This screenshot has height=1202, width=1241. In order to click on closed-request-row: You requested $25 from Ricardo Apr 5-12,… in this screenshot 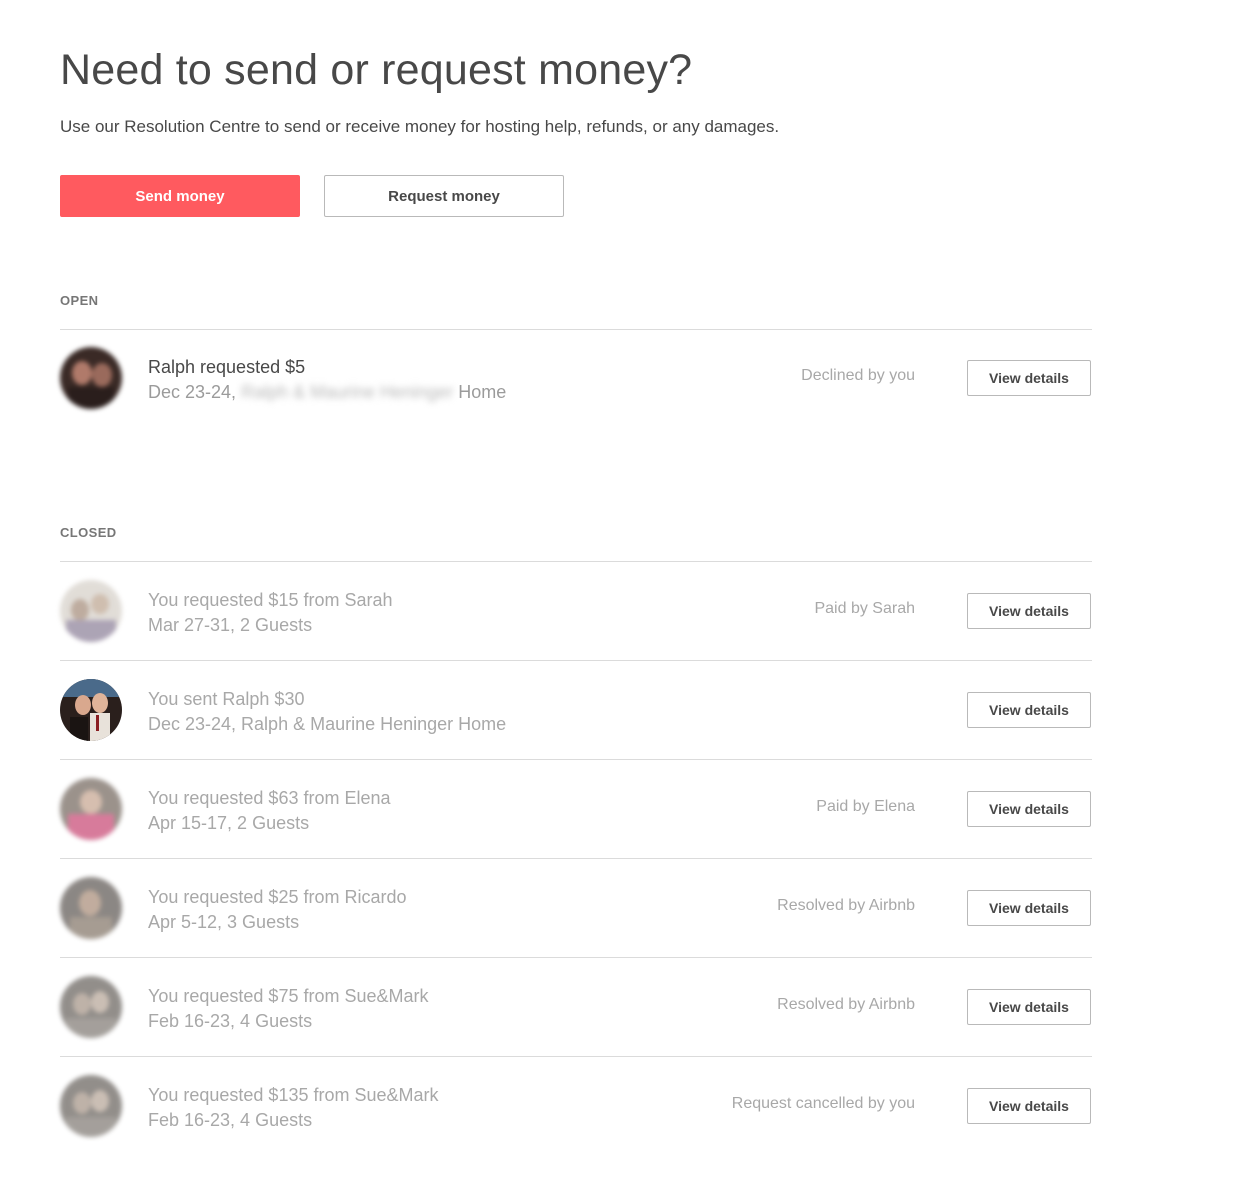, I will do `click(576, 908)`.